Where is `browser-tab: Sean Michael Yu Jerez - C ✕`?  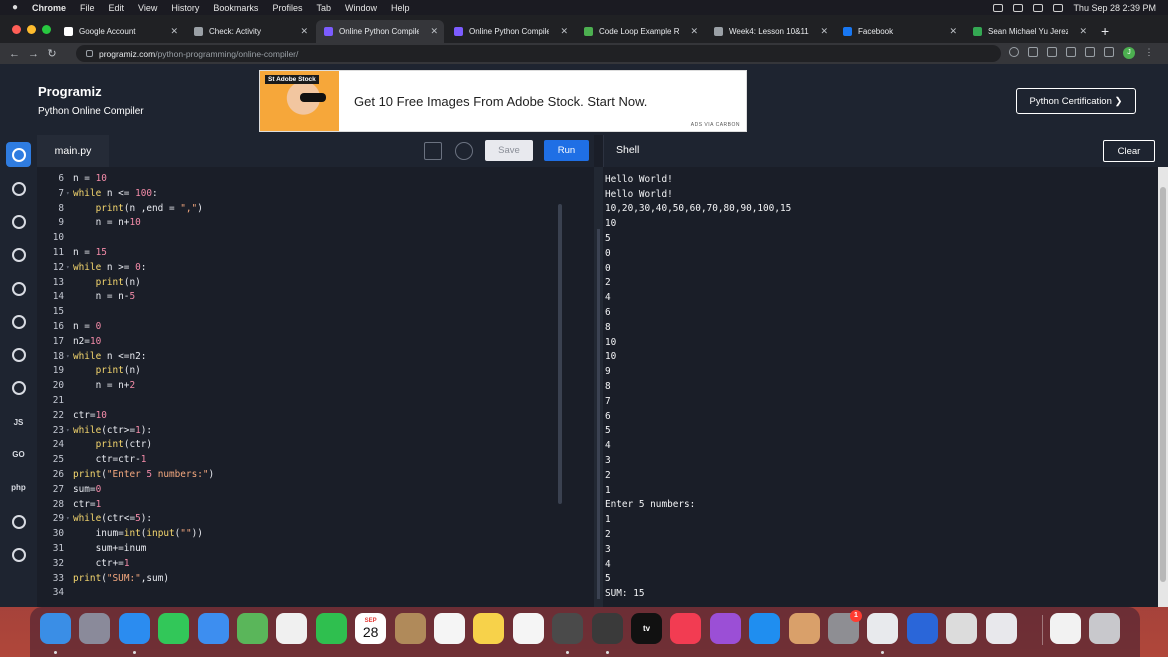 browser-tab: Sean Michael Yu Jerez - C ✕ is located at coordinates (1029, 31).